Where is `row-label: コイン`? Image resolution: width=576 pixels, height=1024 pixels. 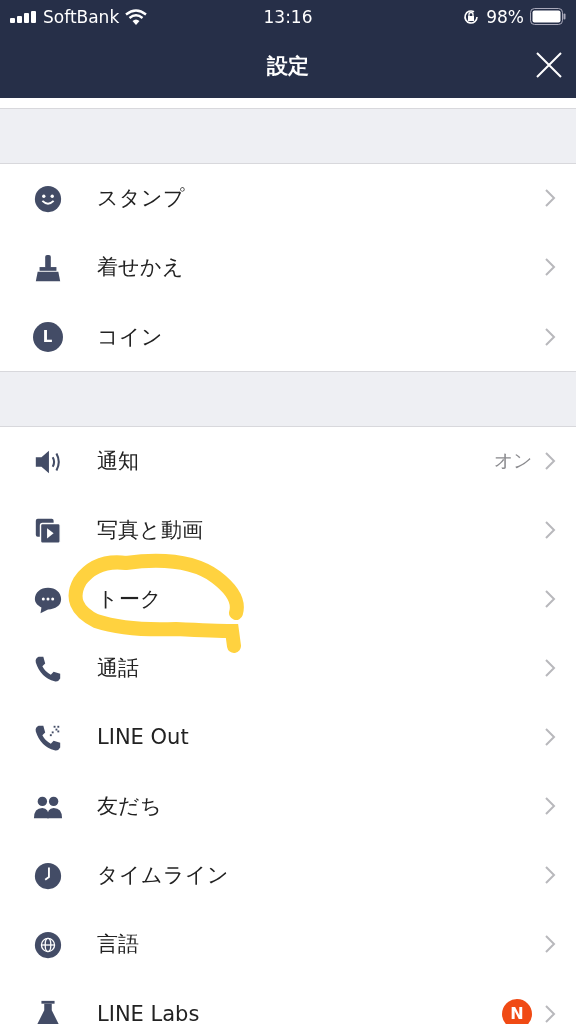
row-label: コイン is located at coordinates (130, 337).